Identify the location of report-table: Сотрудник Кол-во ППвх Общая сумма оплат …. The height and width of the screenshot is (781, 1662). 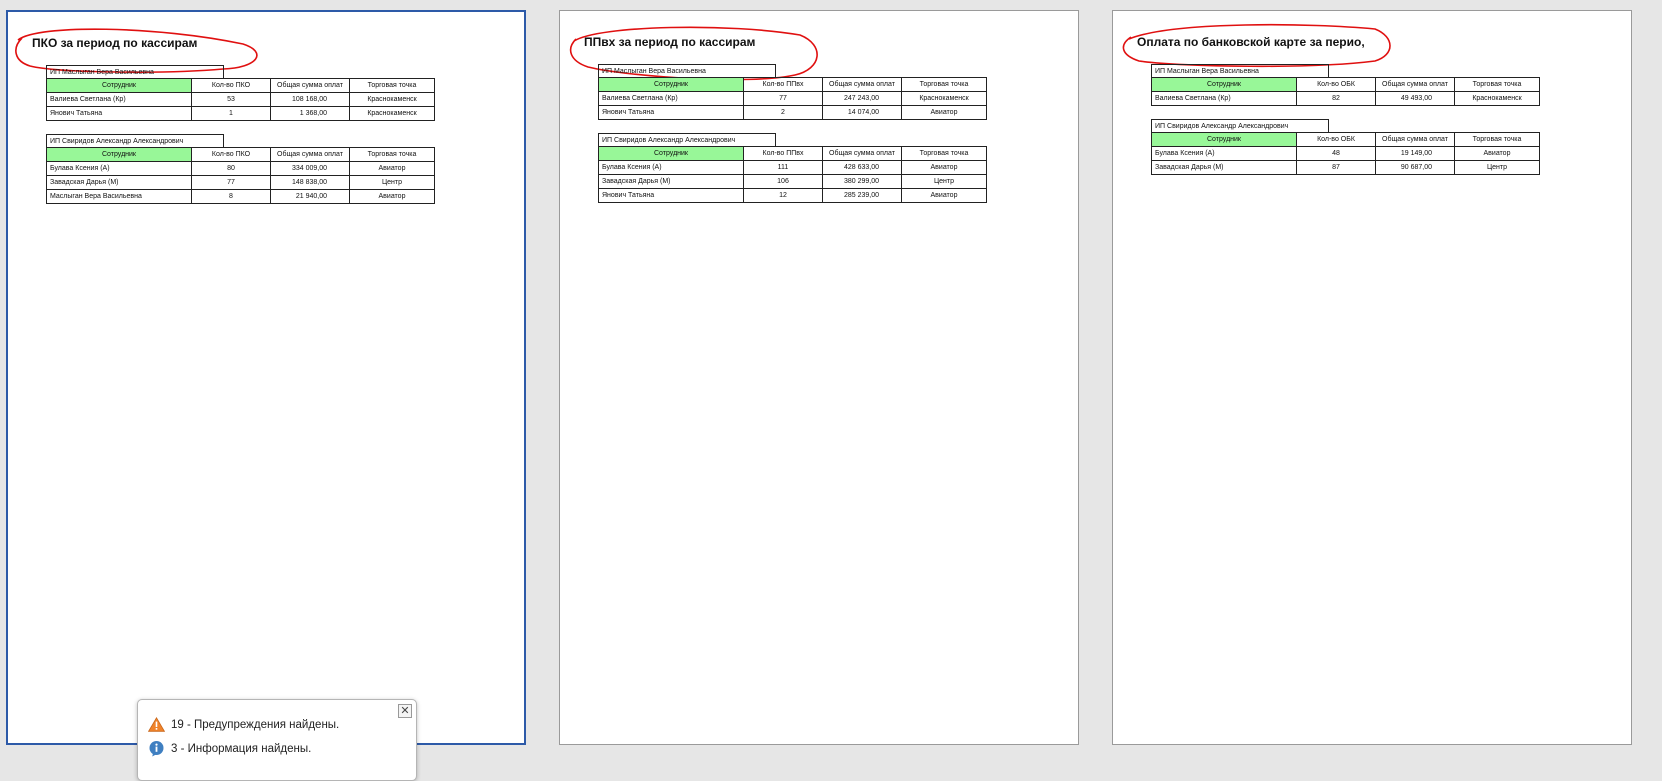
(792, 174).